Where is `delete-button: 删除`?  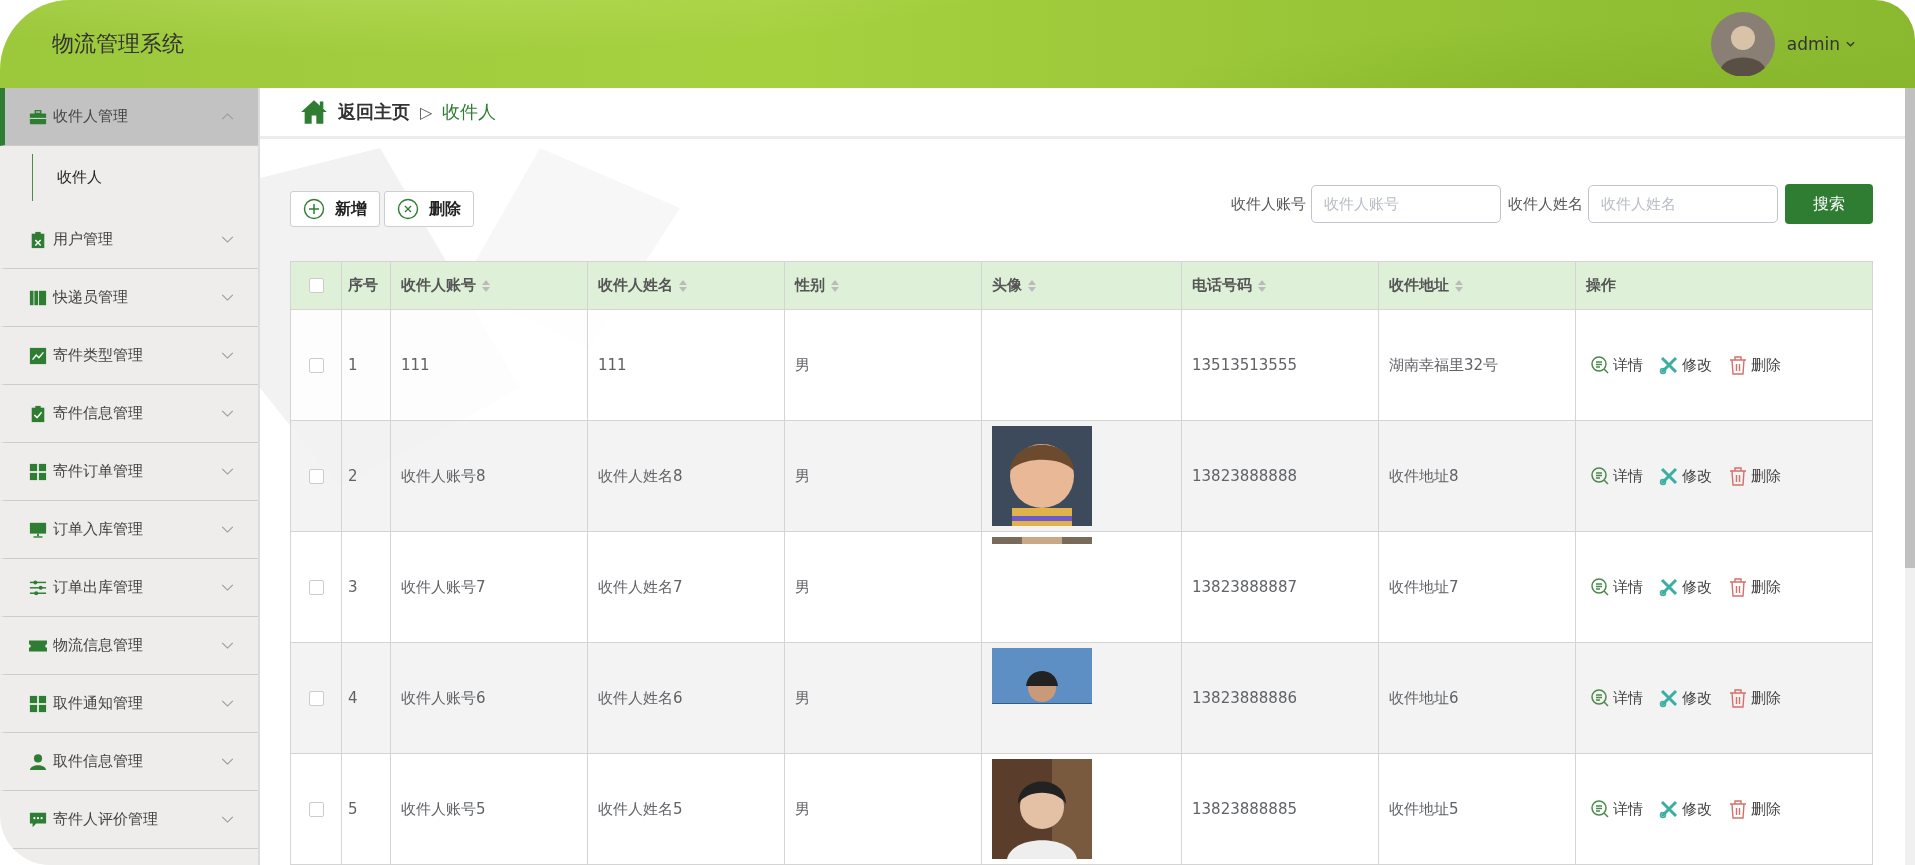 delete-button: 删除 is located at coordinates (429, 209).